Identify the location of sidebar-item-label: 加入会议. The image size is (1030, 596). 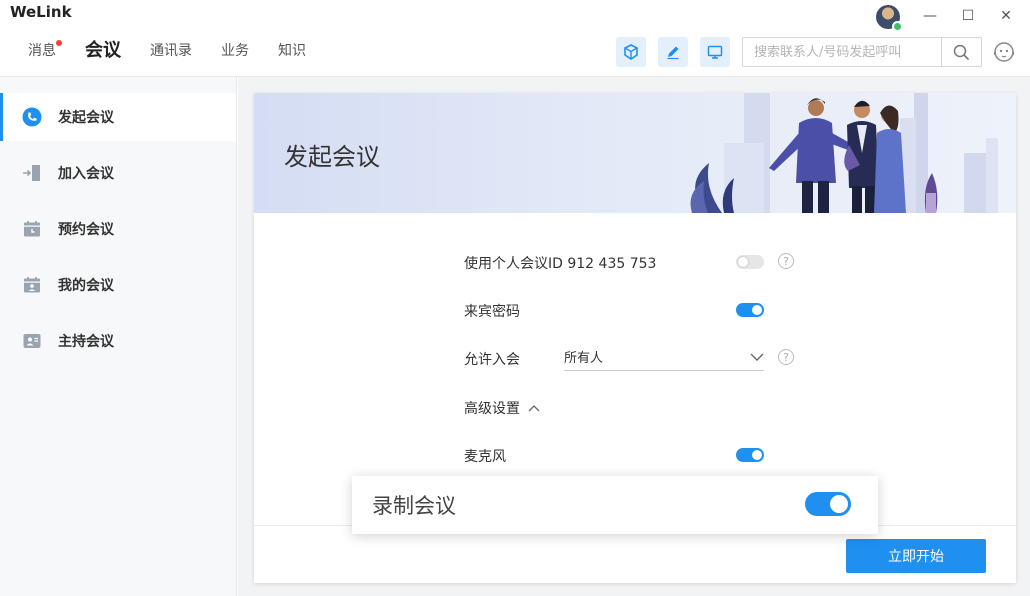
(86, 174).